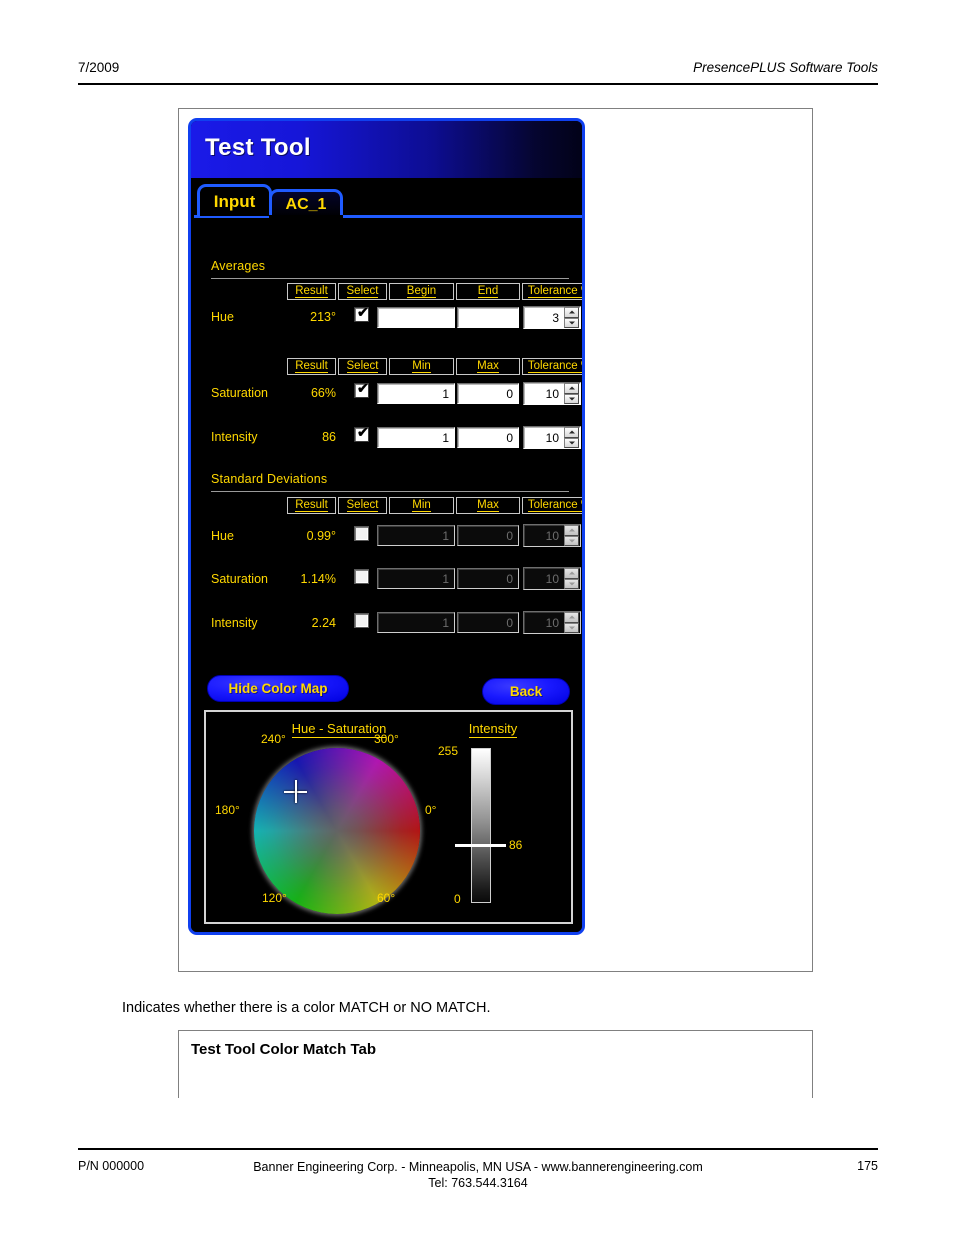  I want to click on input-avg-intensity-min: 1, so click(416, 437).